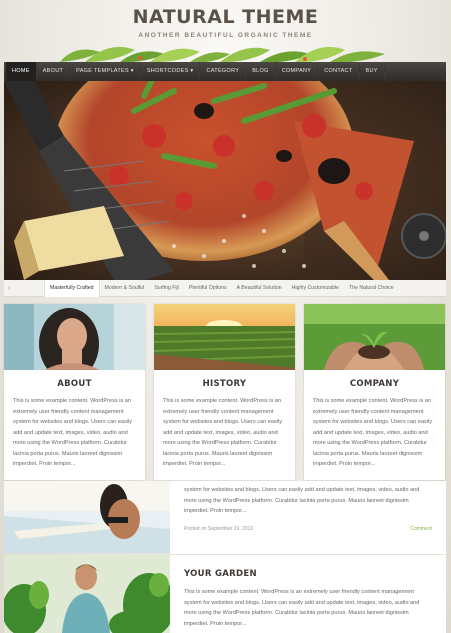  Describe the element at coordinates (225, 17) in the screenshot. I see `site-title: NATURAL THEME` at that location.